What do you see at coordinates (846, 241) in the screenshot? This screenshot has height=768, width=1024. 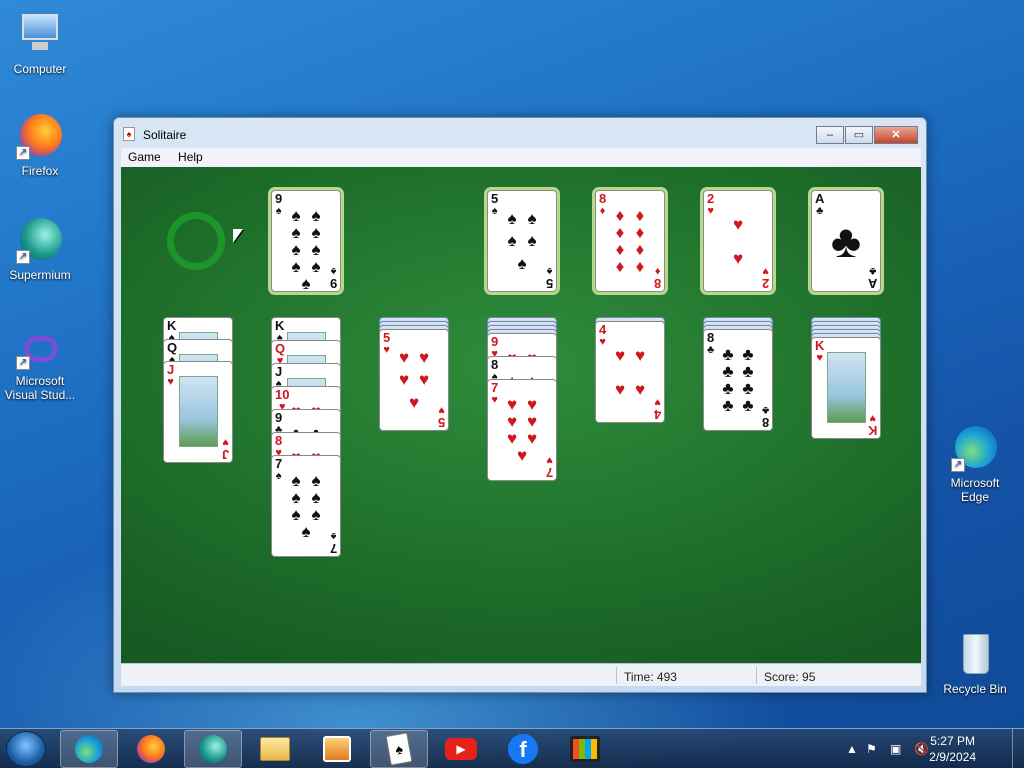 I see `card-A-clubs: A ♣ A ♣ ♣` at bounding box center [846, 241].